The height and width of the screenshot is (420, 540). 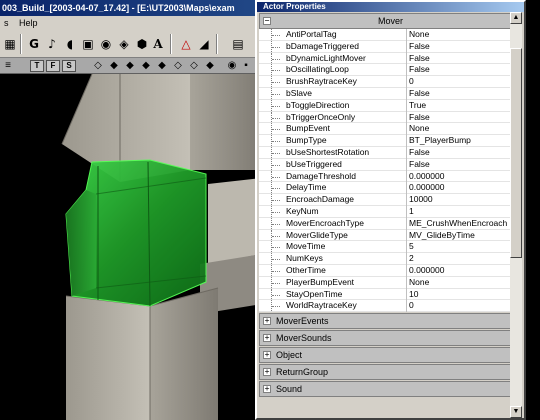 What do you see at coordinates (464, 200) in the screenshot?
I see `property-value: 10000` at bounding box center [464, 200].